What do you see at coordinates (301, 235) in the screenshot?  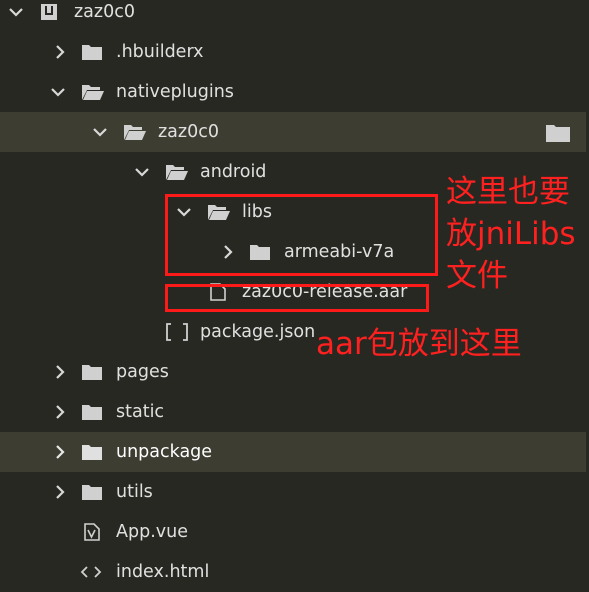 I see `annotation-box-libs` at bounding box center [301, 235].